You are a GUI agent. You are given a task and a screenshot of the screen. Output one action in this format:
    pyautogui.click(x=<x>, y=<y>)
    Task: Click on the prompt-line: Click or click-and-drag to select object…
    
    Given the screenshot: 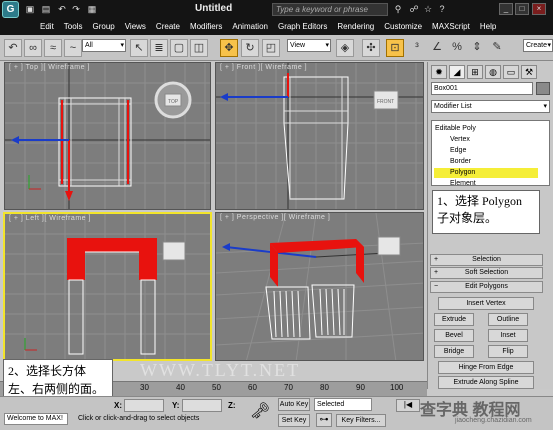 What is the action you would take?
    pyautogui.click(x=139, y=418)
    